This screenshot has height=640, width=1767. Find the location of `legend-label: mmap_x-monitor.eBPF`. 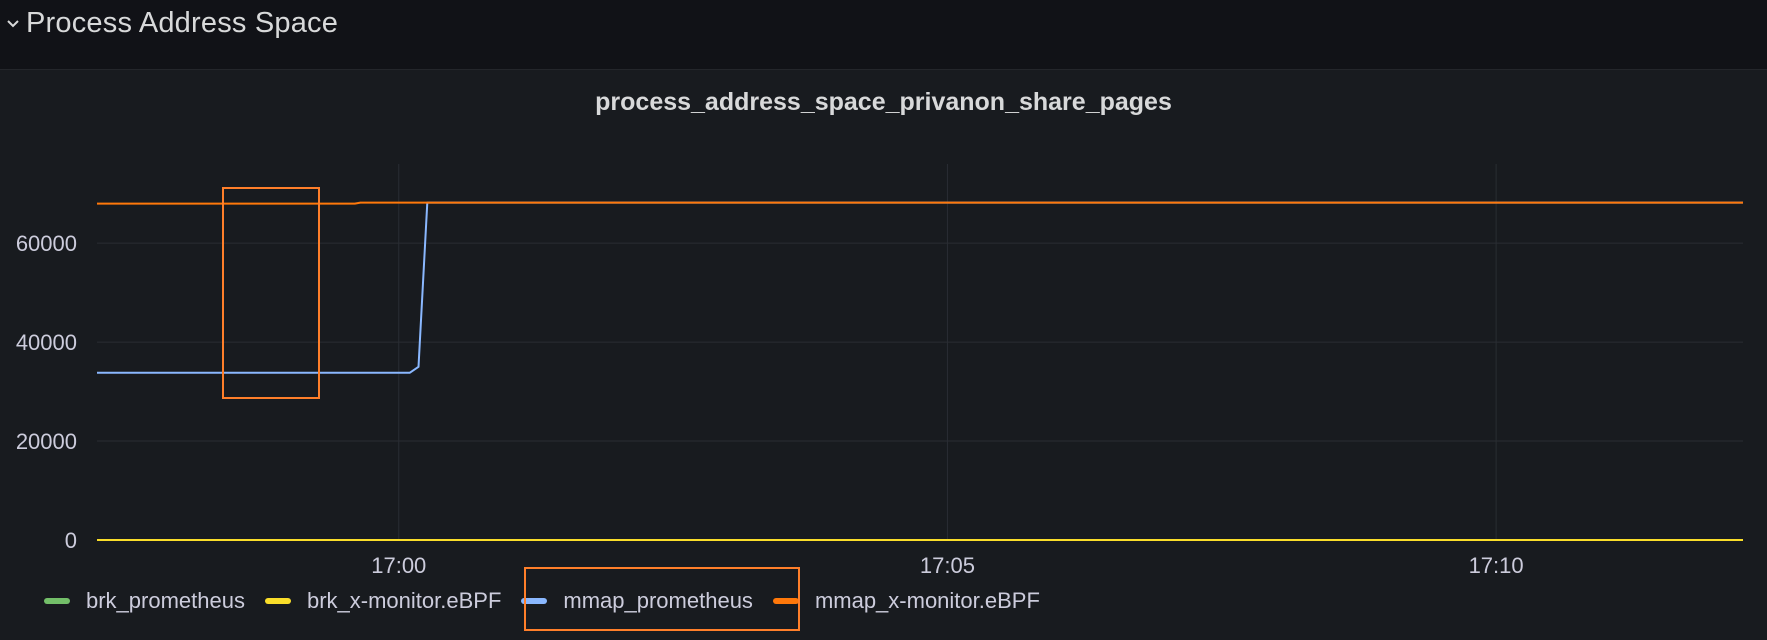

legend-label: mmap_x-monitor.eBPF is located at coordinates (927, 600).